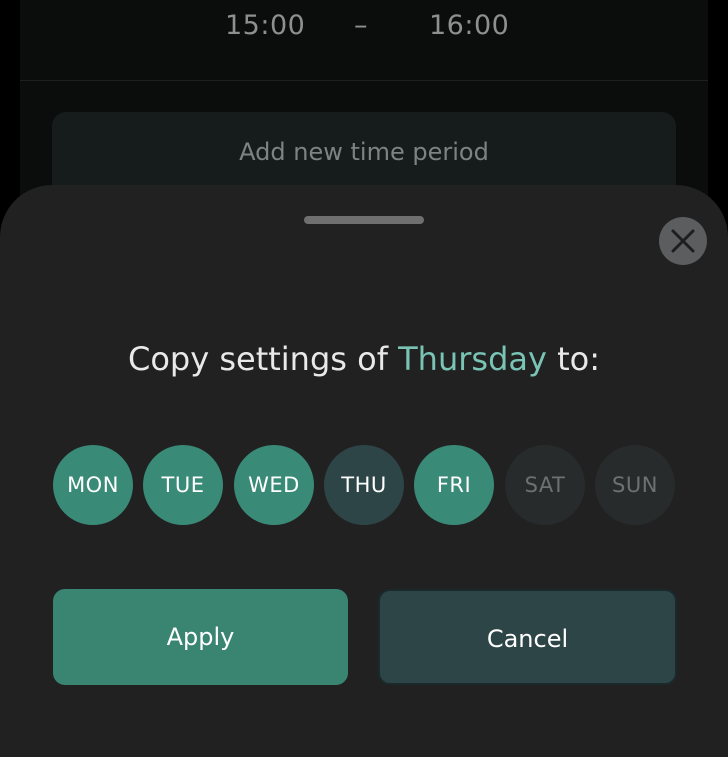 The width and height of the screenshot is (728, 757). Describe the element at coordinates (265, 25) in the screenshot. I see `time-start: 15:00` at that location.